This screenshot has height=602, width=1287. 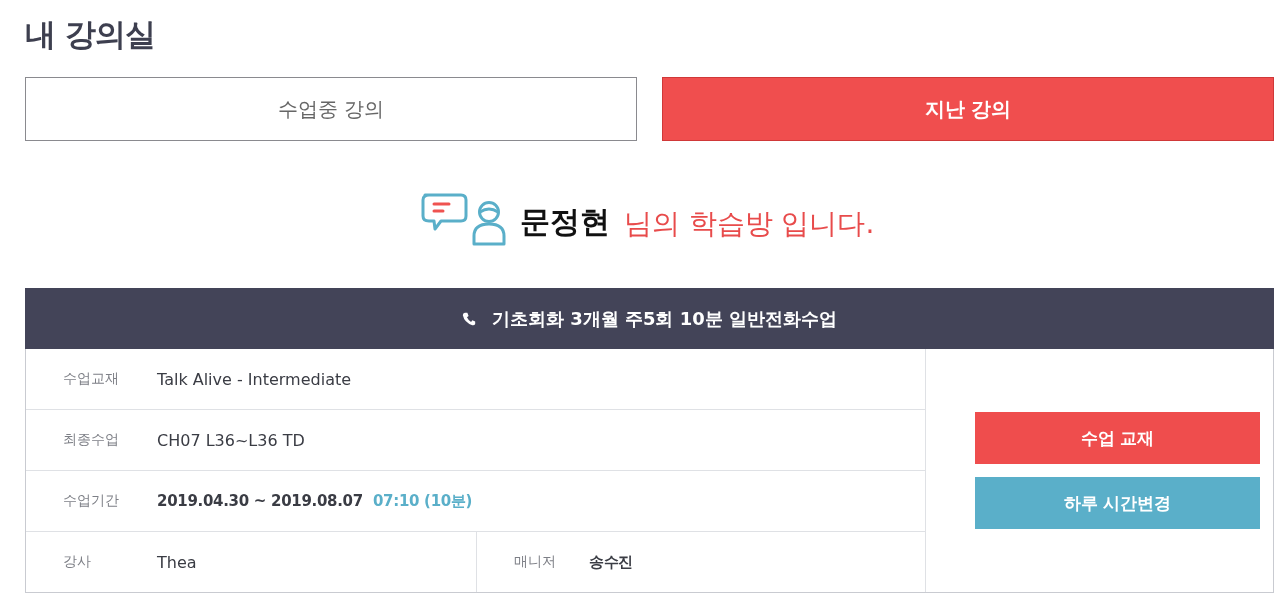 What do you see at coordinates (611, 562) in the screenshot?
I see `field-value: 송수진` at bounding box center [611, 562].